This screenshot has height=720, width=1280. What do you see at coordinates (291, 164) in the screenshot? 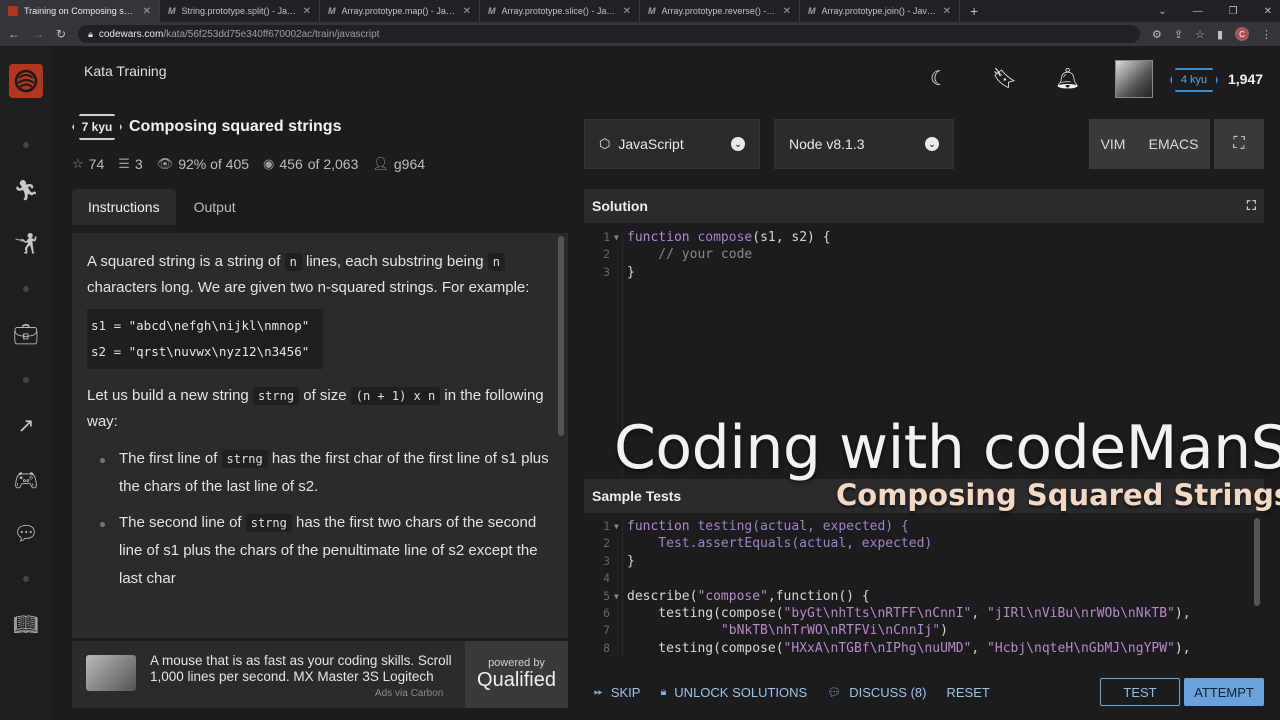
I see `completed-count: 456` at bounding box center [291, 164].